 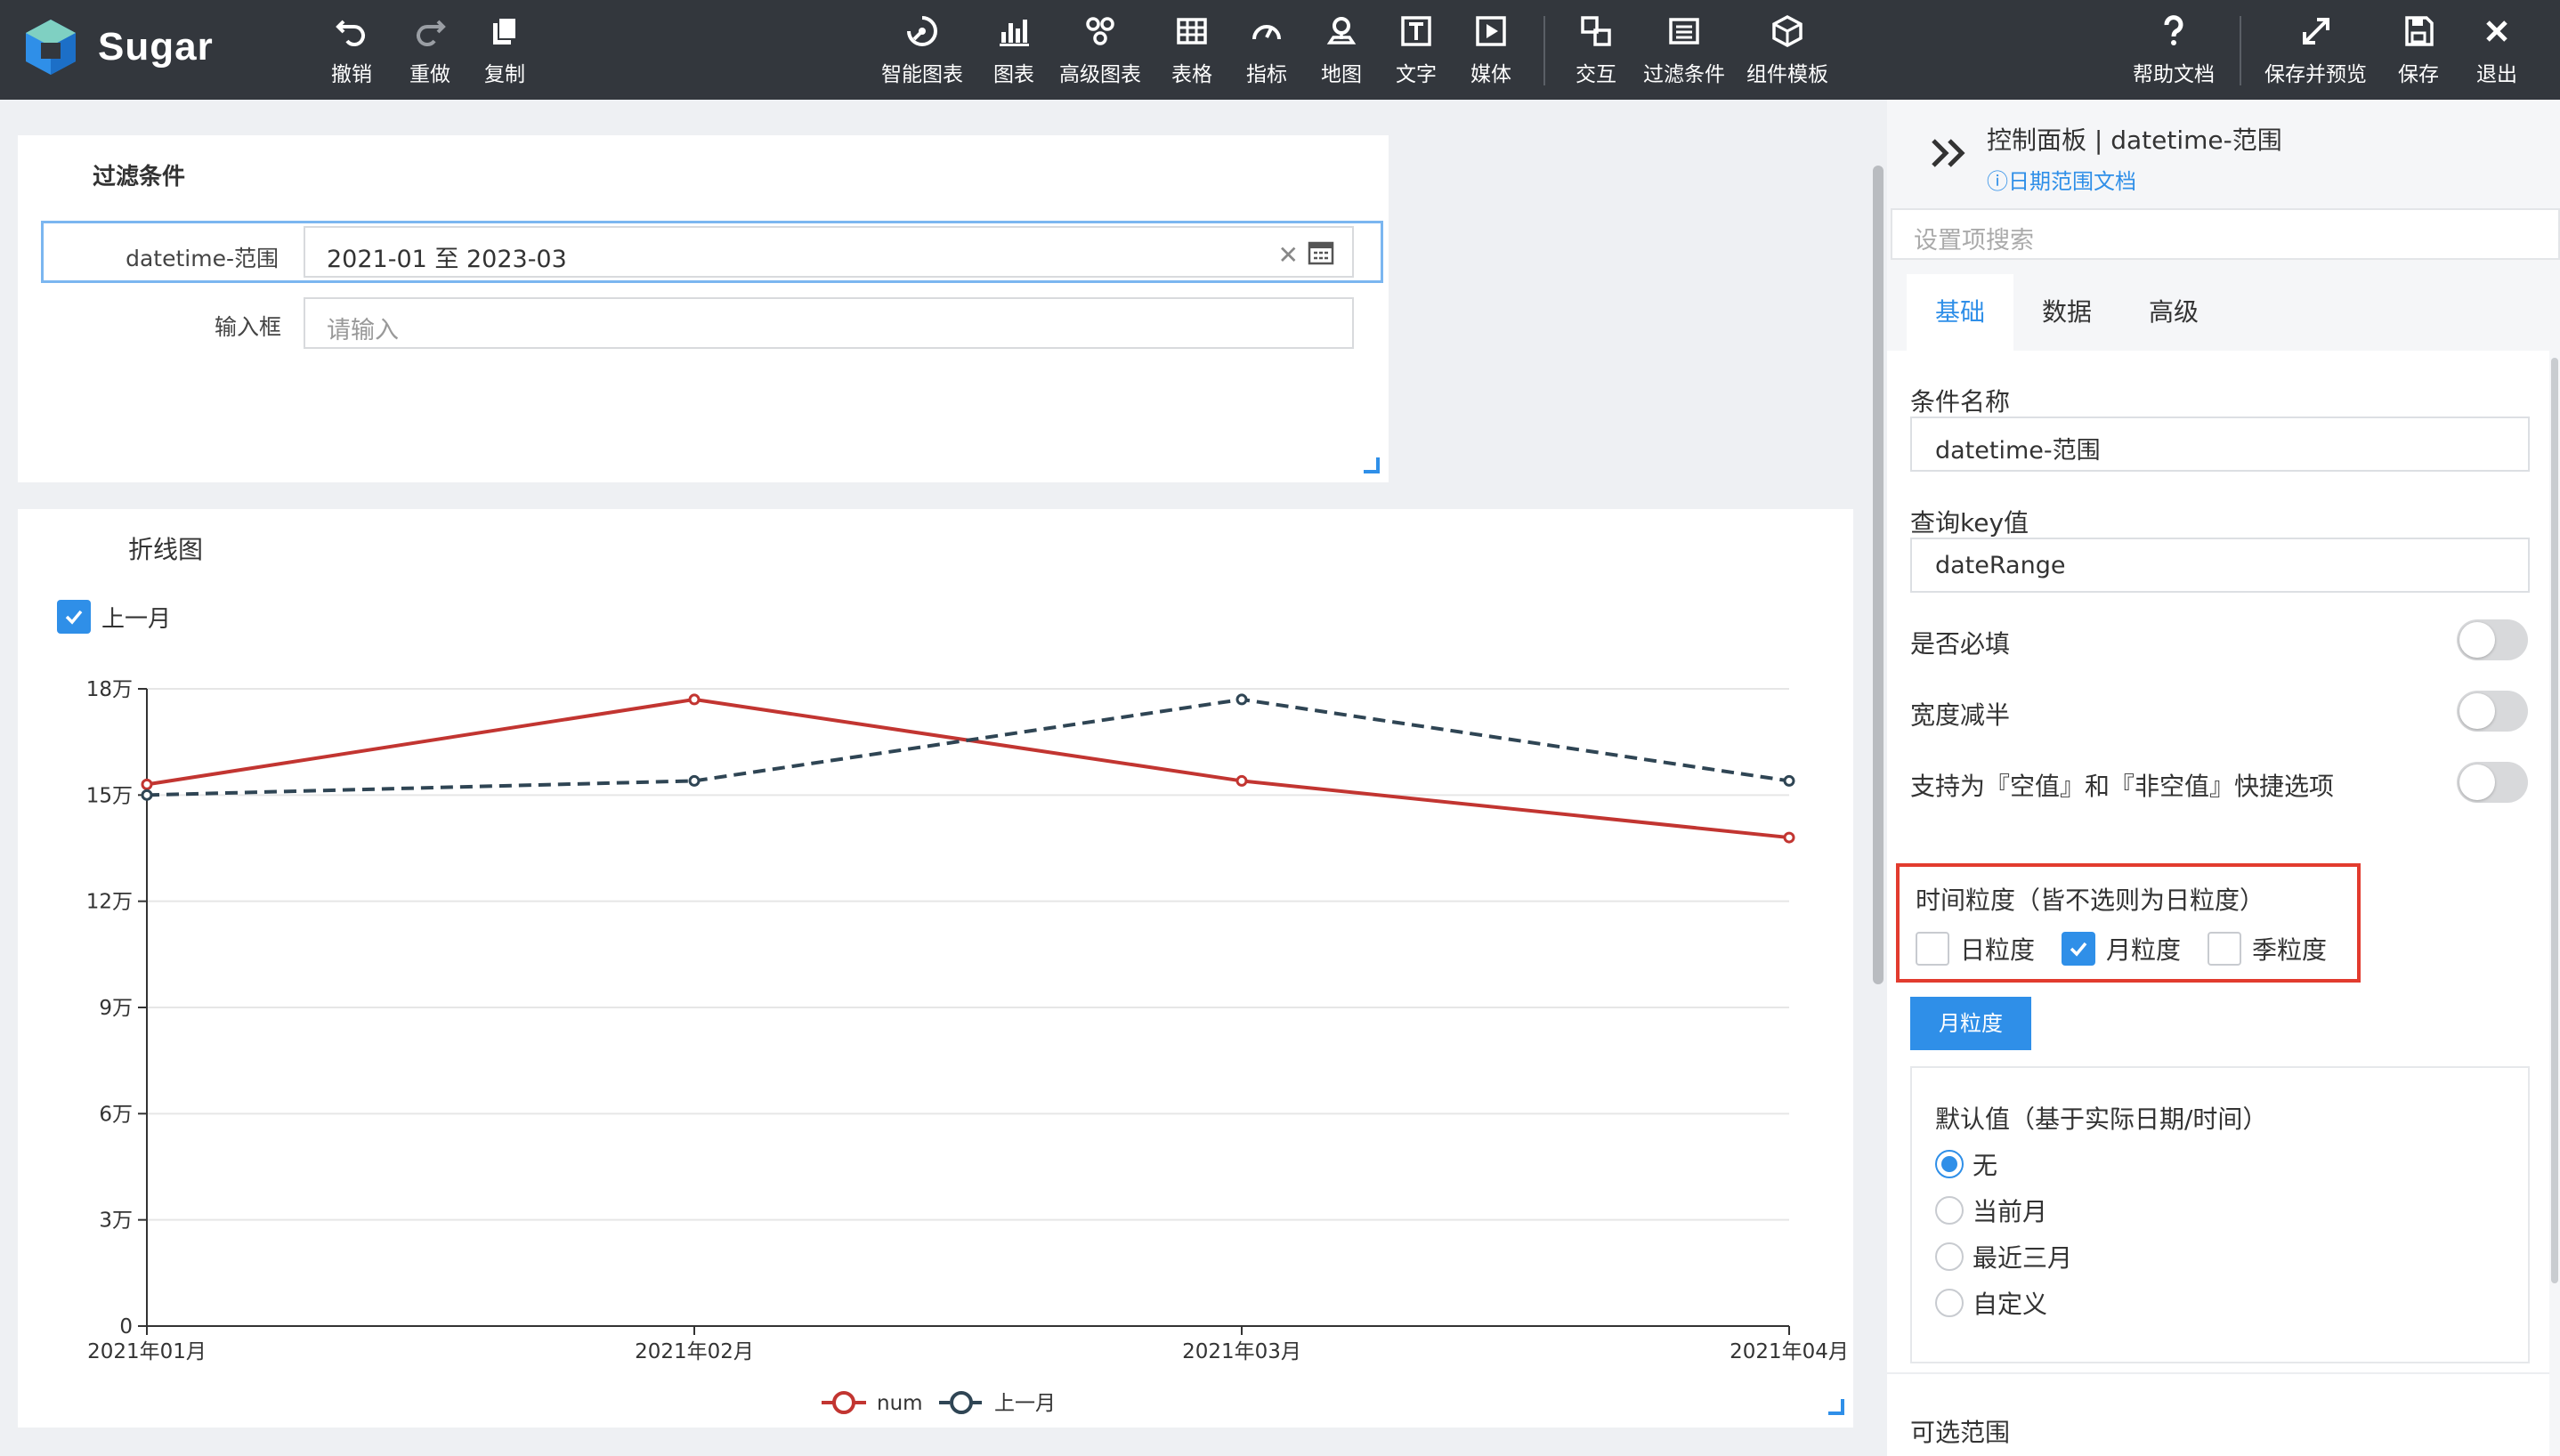 What do you see at coordinates (1417, 51) in the screenshot?
I see `text-button: 文字` at bounding box center [1417, 51].